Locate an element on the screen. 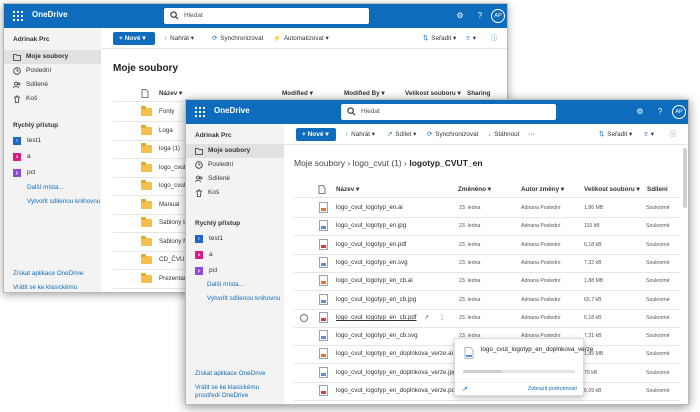  file-name: logo_cvut_logotyp_en_cb.jpg is located at coordinates (376, 299).